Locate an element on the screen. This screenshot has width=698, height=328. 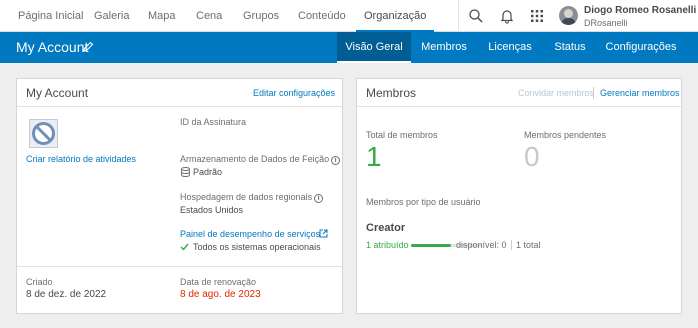
storage-value: Padrão is located at coordinates (208, 172).